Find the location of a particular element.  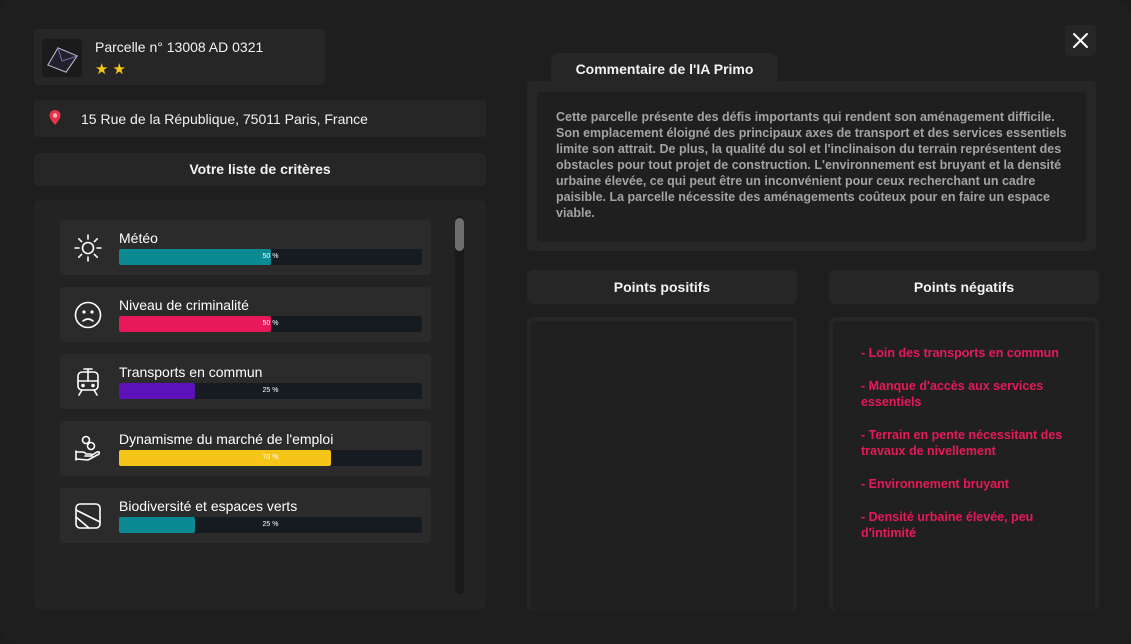

negative-point: - Manque d'accès aux services essentiels is located at coordinates (952, 394).